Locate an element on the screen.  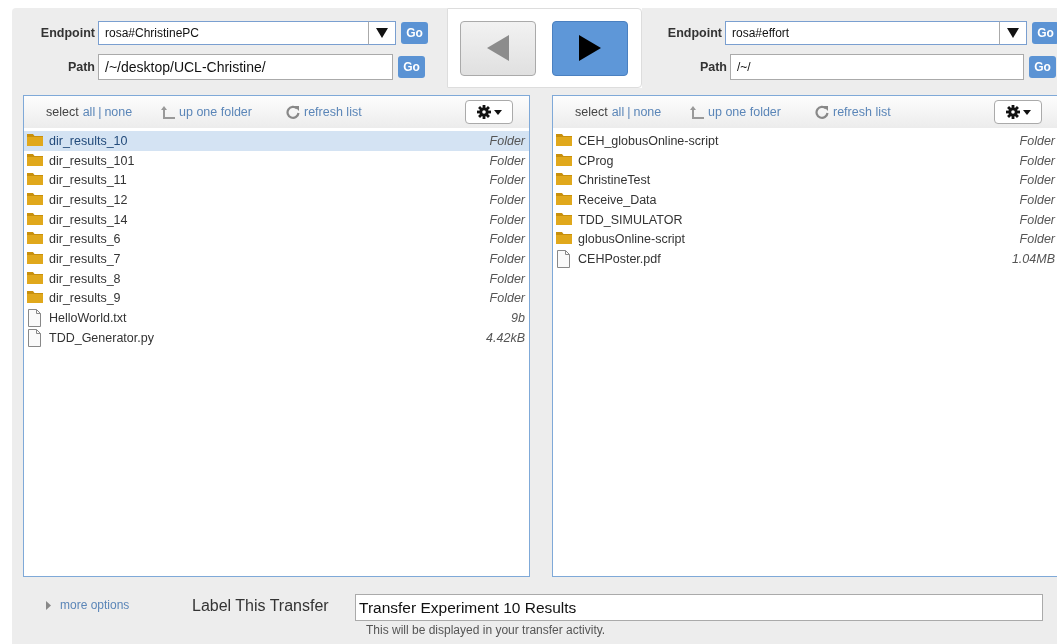
file-row: dir_results_14 Folder is located at coordinates (276, 219).